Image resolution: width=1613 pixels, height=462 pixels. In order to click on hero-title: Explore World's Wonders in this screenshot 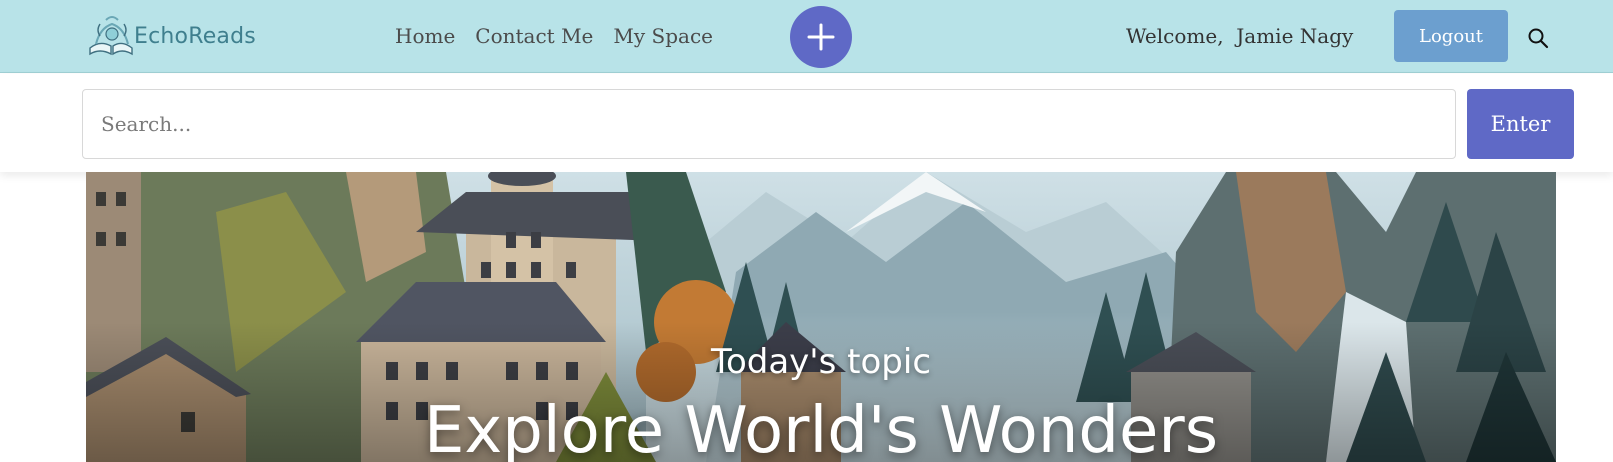, I will do `click(821, 428)`.